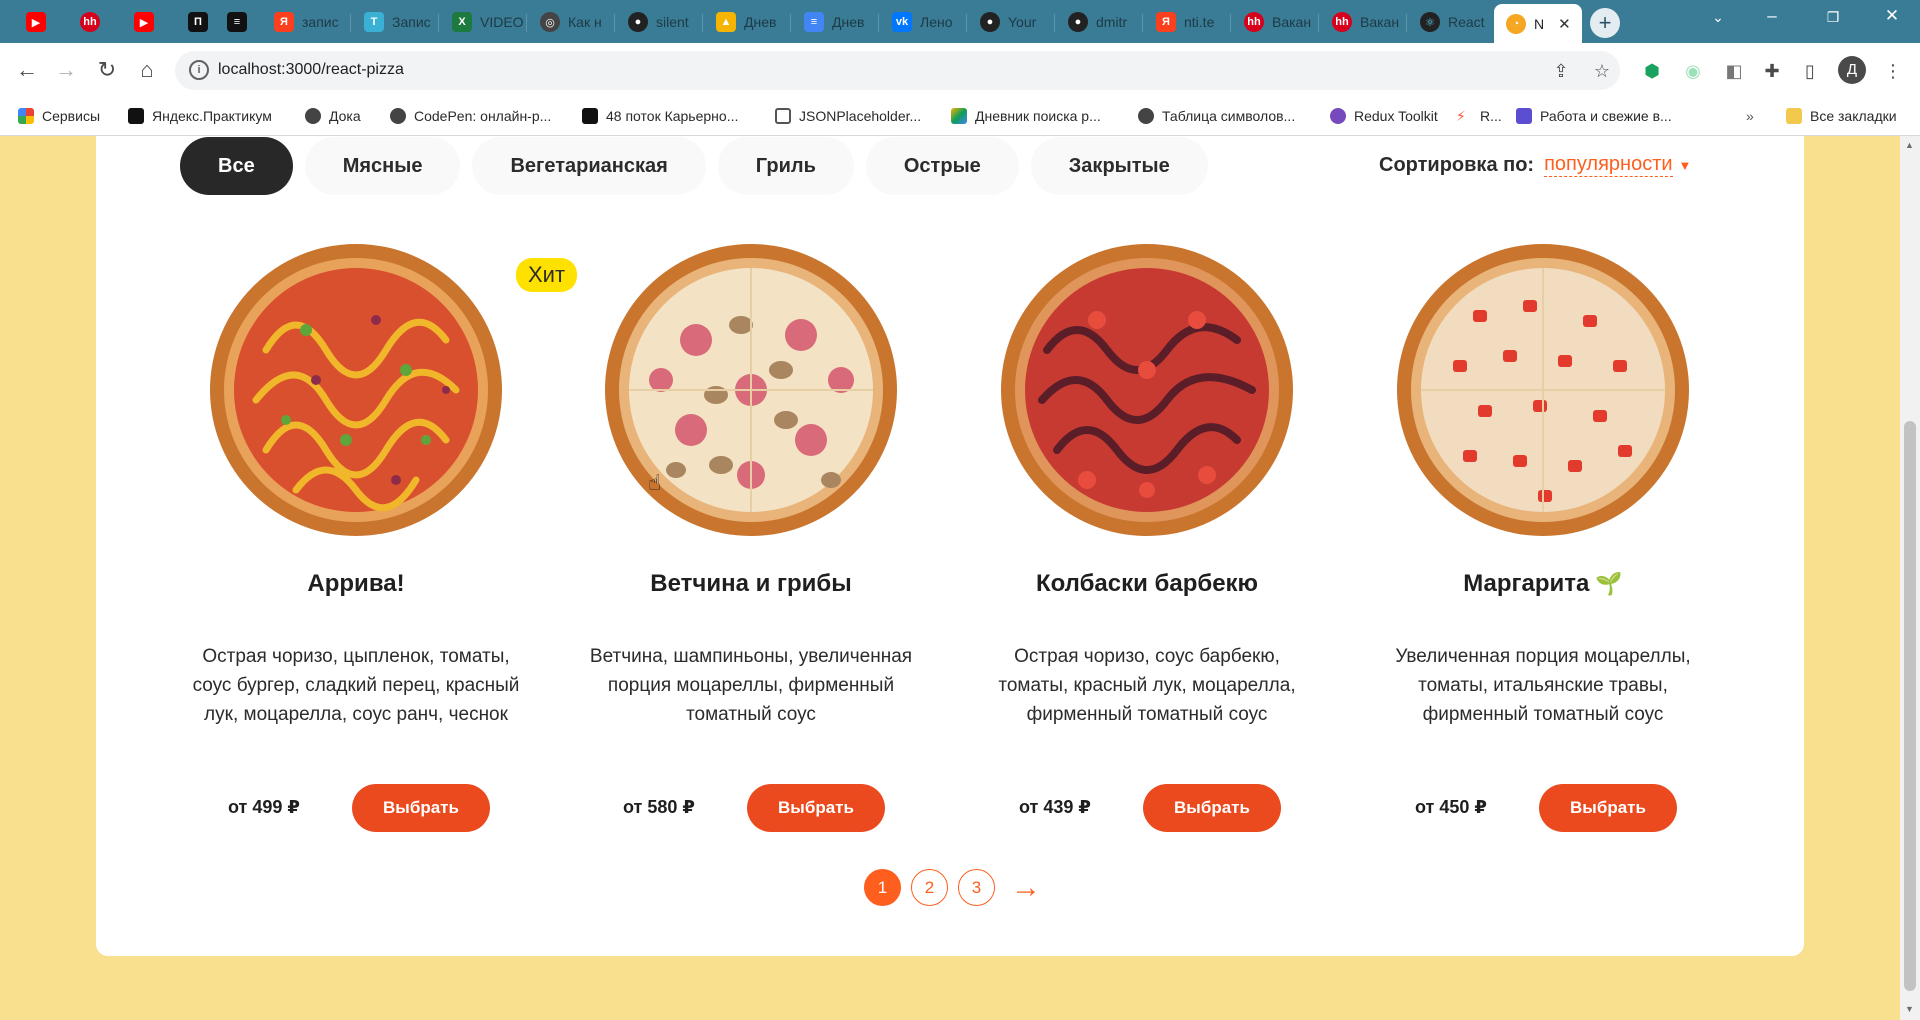  Describe the element at coordinates (976, 887) in the screenshot. I see `page-3-button: 3` at that location.